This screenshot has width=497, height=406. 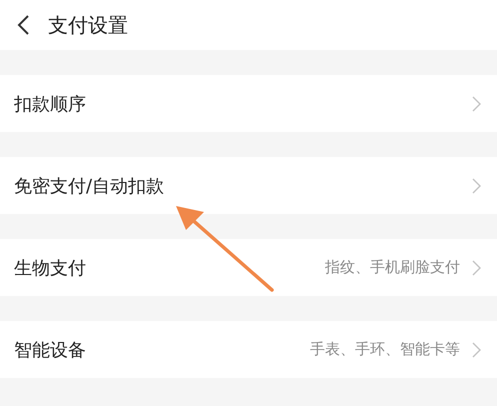 What do you see at coordinates (248, 185) in the screenshot?
I see `settings-row: 免密支付/自动扣款` at bounding box center [248, 185].